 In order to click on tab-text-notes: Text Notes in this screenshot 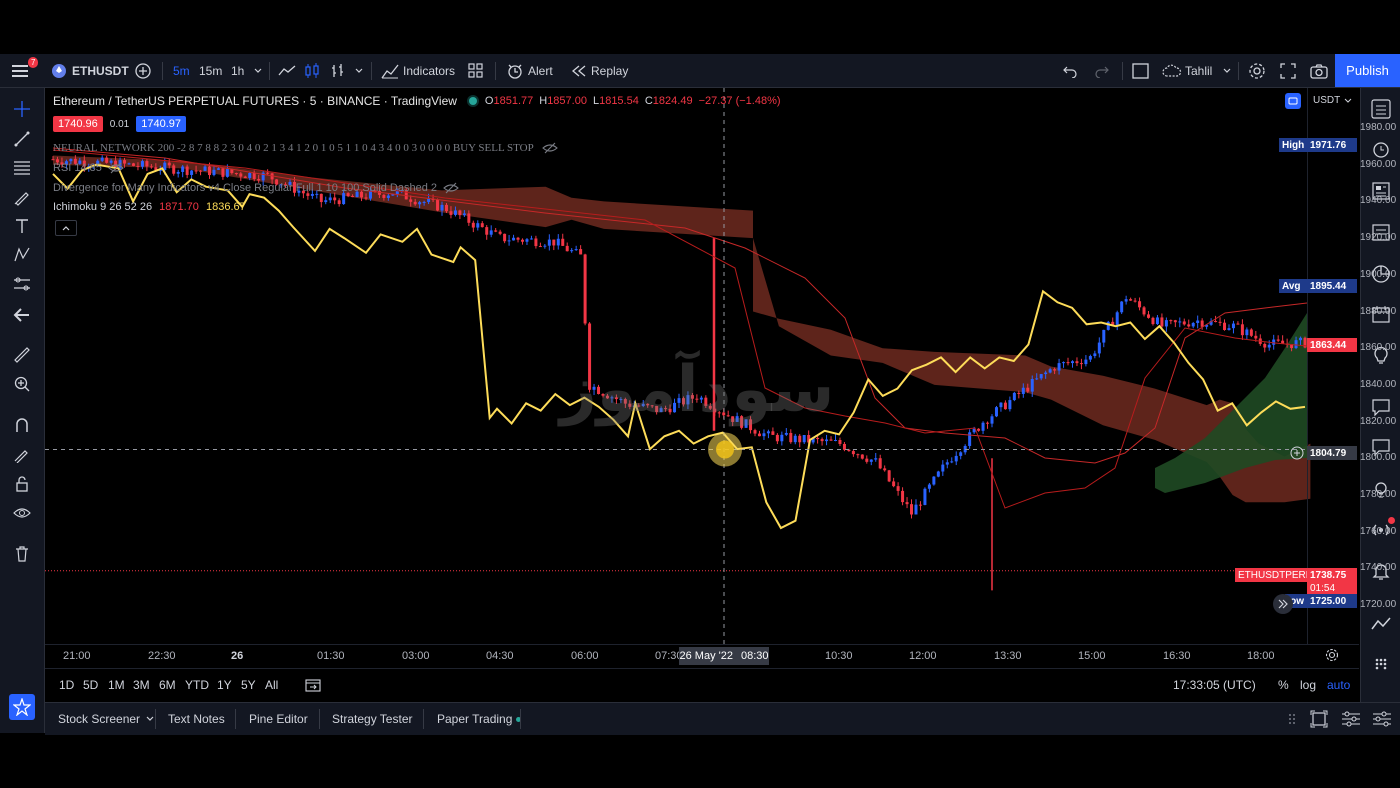, I will do `click(196, 719)`.